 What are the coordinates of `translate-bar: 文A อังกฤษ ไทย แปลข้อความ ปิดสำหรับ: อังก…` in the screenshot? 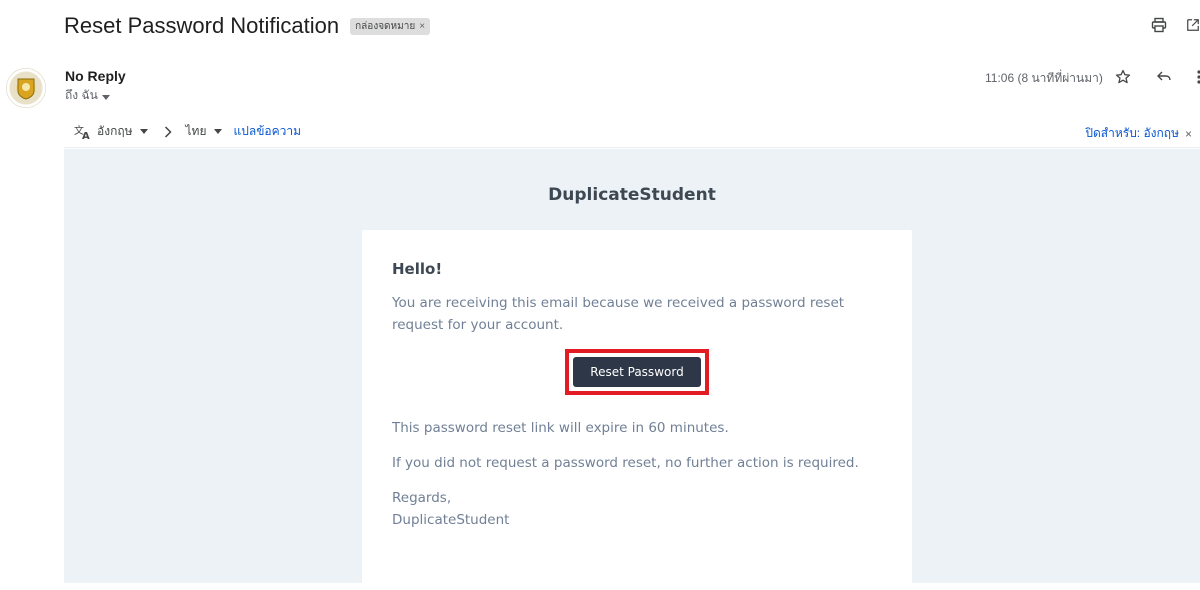 It's located at (632, 132).